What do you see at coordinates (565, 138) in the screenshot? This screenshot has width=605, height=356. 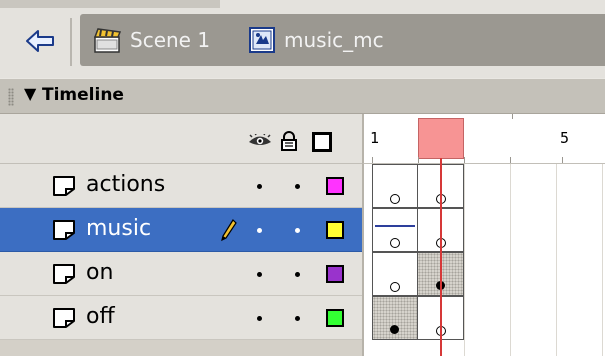 I see `ruler-label-5: 5` at bounding box center [565, 138].